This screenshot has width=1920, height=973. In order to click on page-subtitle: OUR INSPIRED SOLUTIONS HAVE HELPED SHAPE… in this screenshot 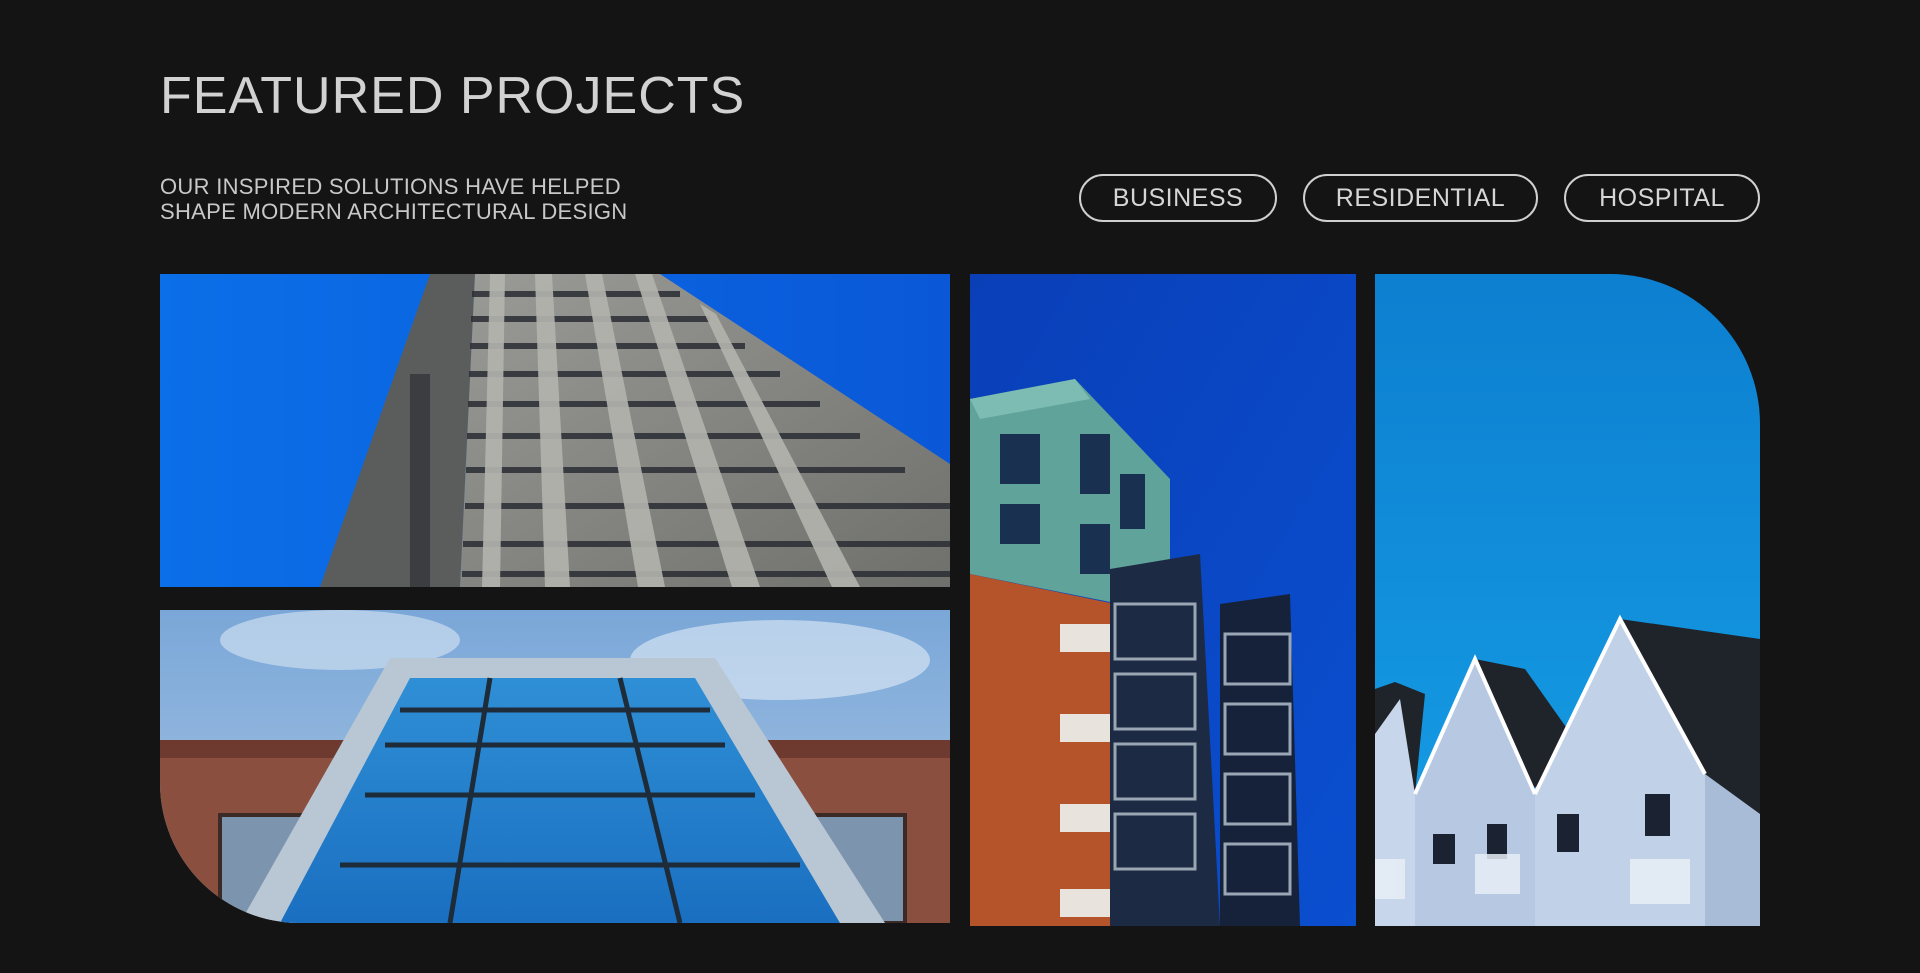, I will do `click(394, 199)`.